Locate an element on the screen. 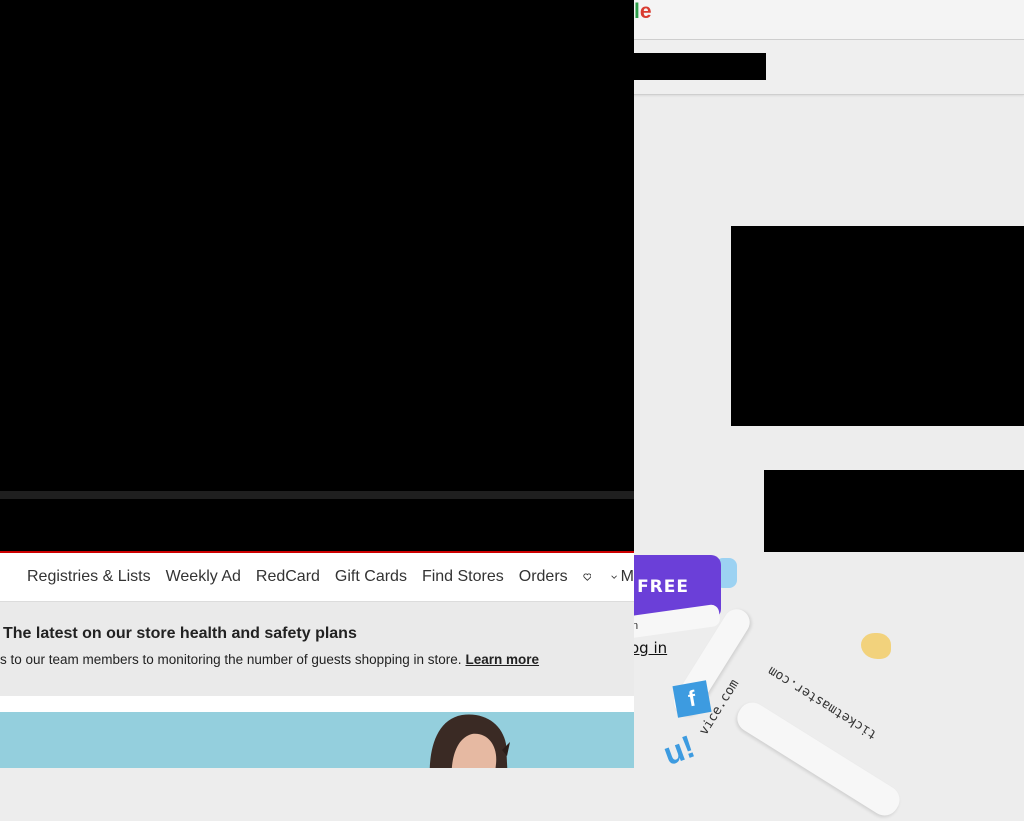  hero-model-image is located at coordinates (469, 741).